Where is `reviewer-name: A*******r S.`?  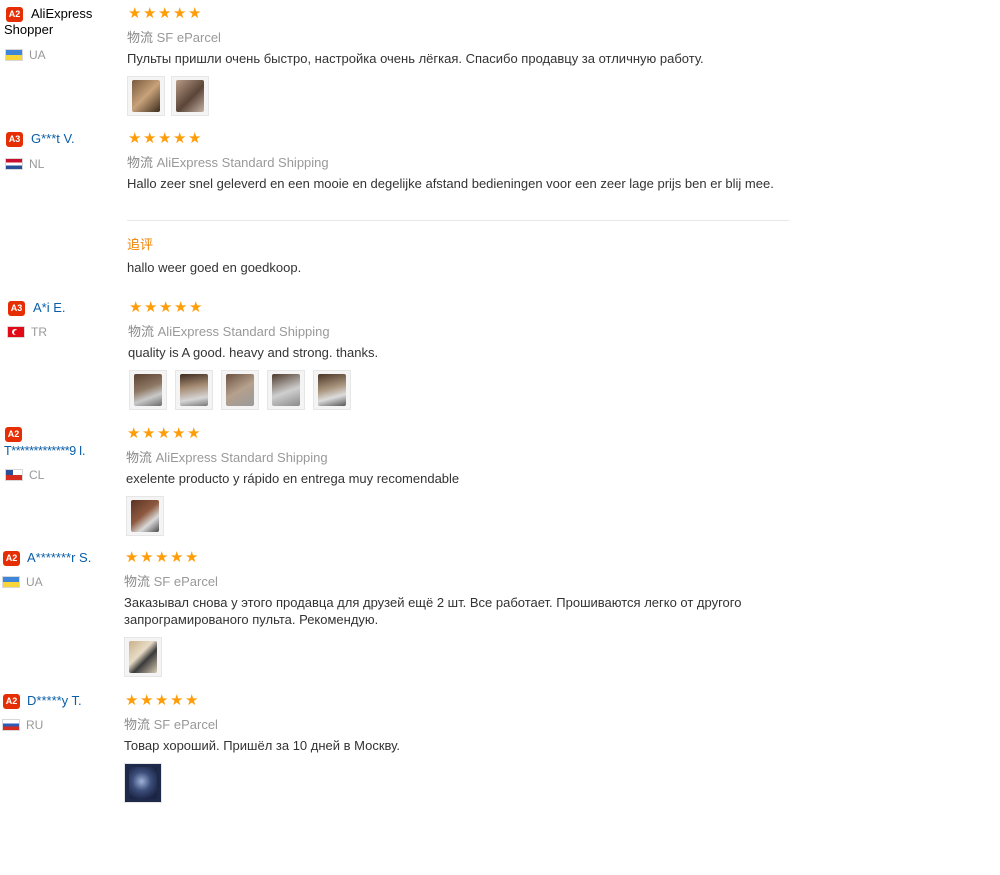 reviewer-name: A*******r S. is located at coordinates (59, 558).